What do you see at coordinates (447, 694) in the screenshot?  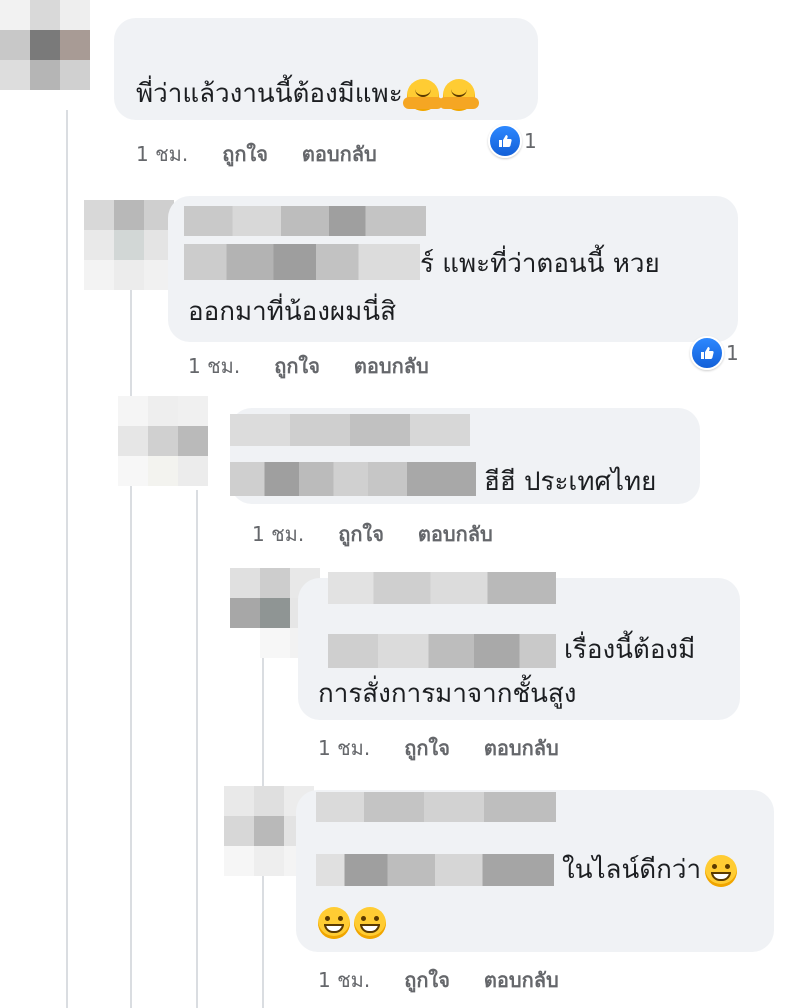 I see `comment-text-line2: การสั่งการมาจากชั้นสูง` at bounding box center [447, 694].